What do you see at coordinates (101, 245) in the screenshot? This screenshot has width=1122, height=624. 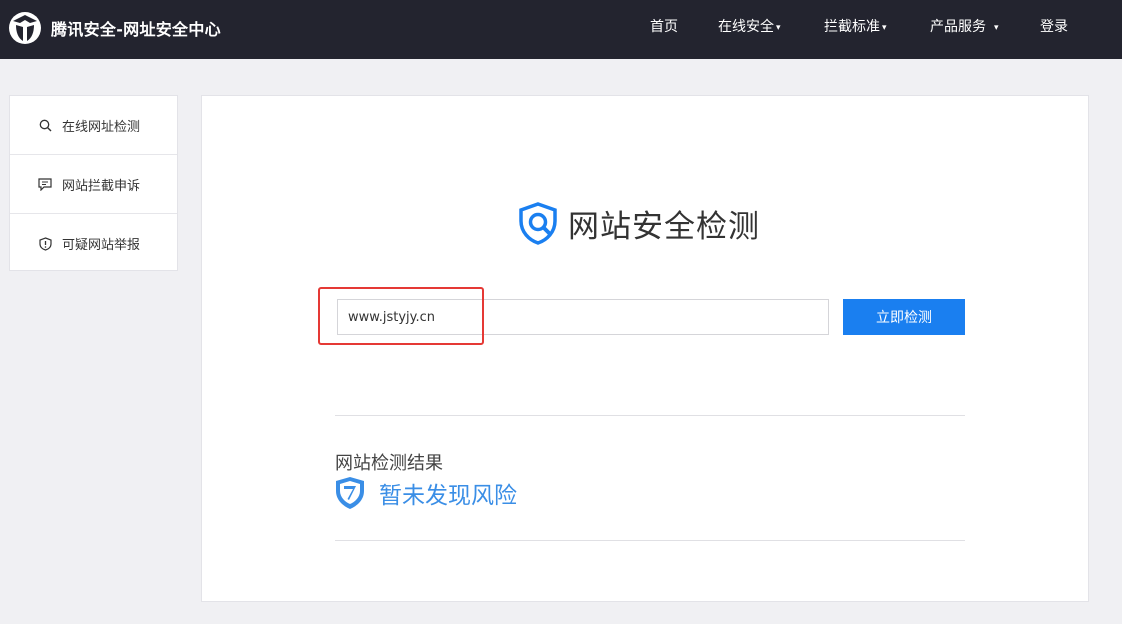 I see `sidebar-item-label: 可疑网站举报` at bounding box center [101, 245].